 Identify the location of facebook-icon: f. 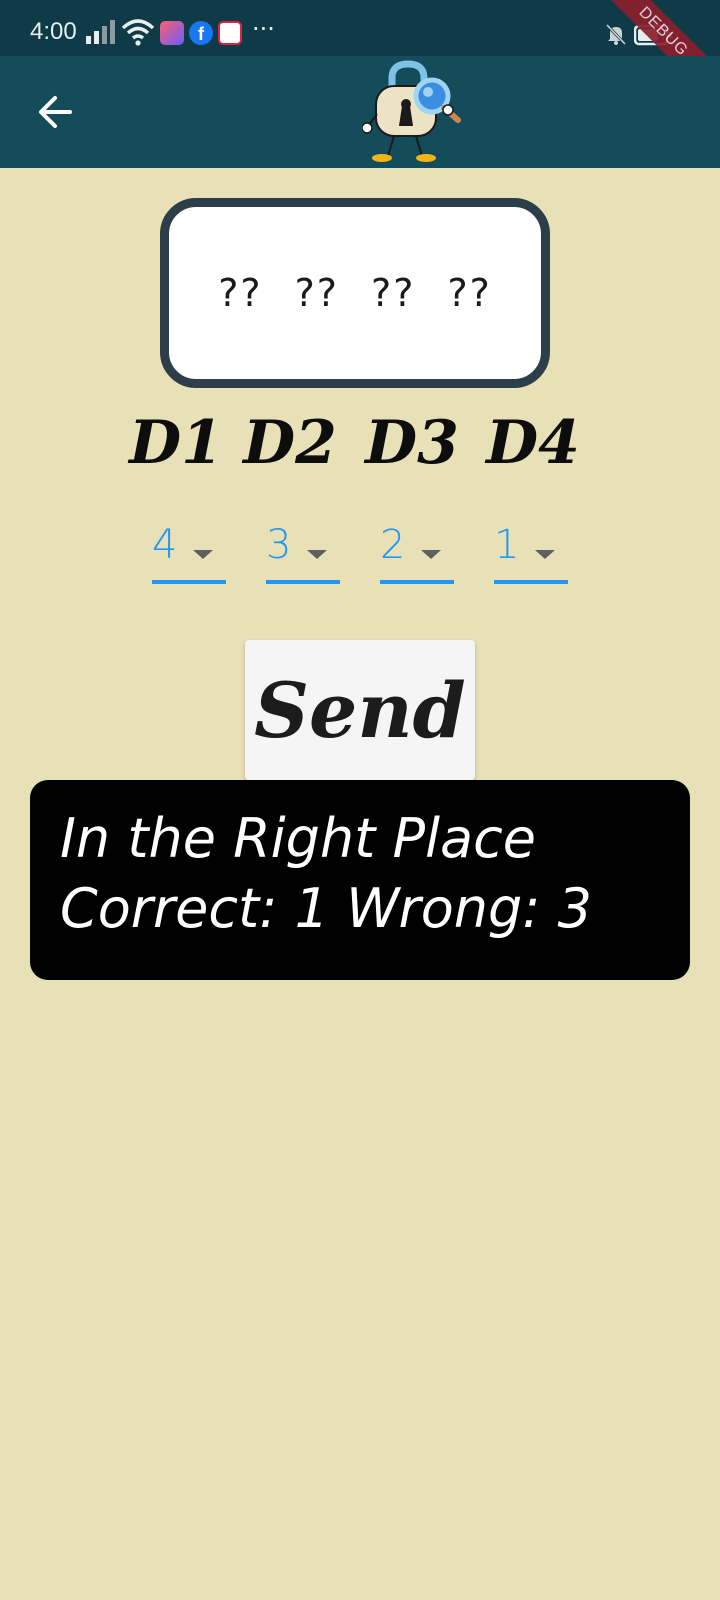
(201, 33).